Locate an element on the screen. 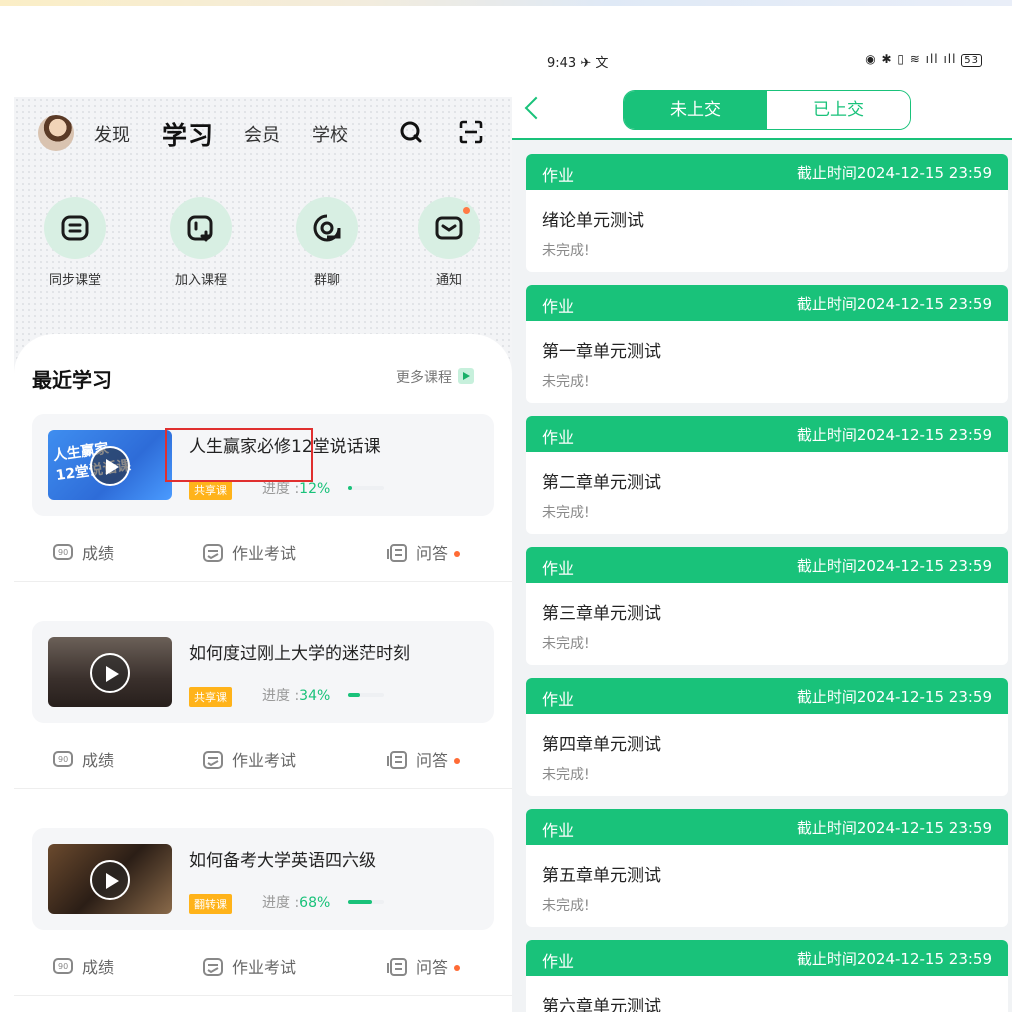 Image resolution: width=1012 pixels, height=1012 pixels. quick-group-chat: 群聊 is located at coordinates (327, 242).